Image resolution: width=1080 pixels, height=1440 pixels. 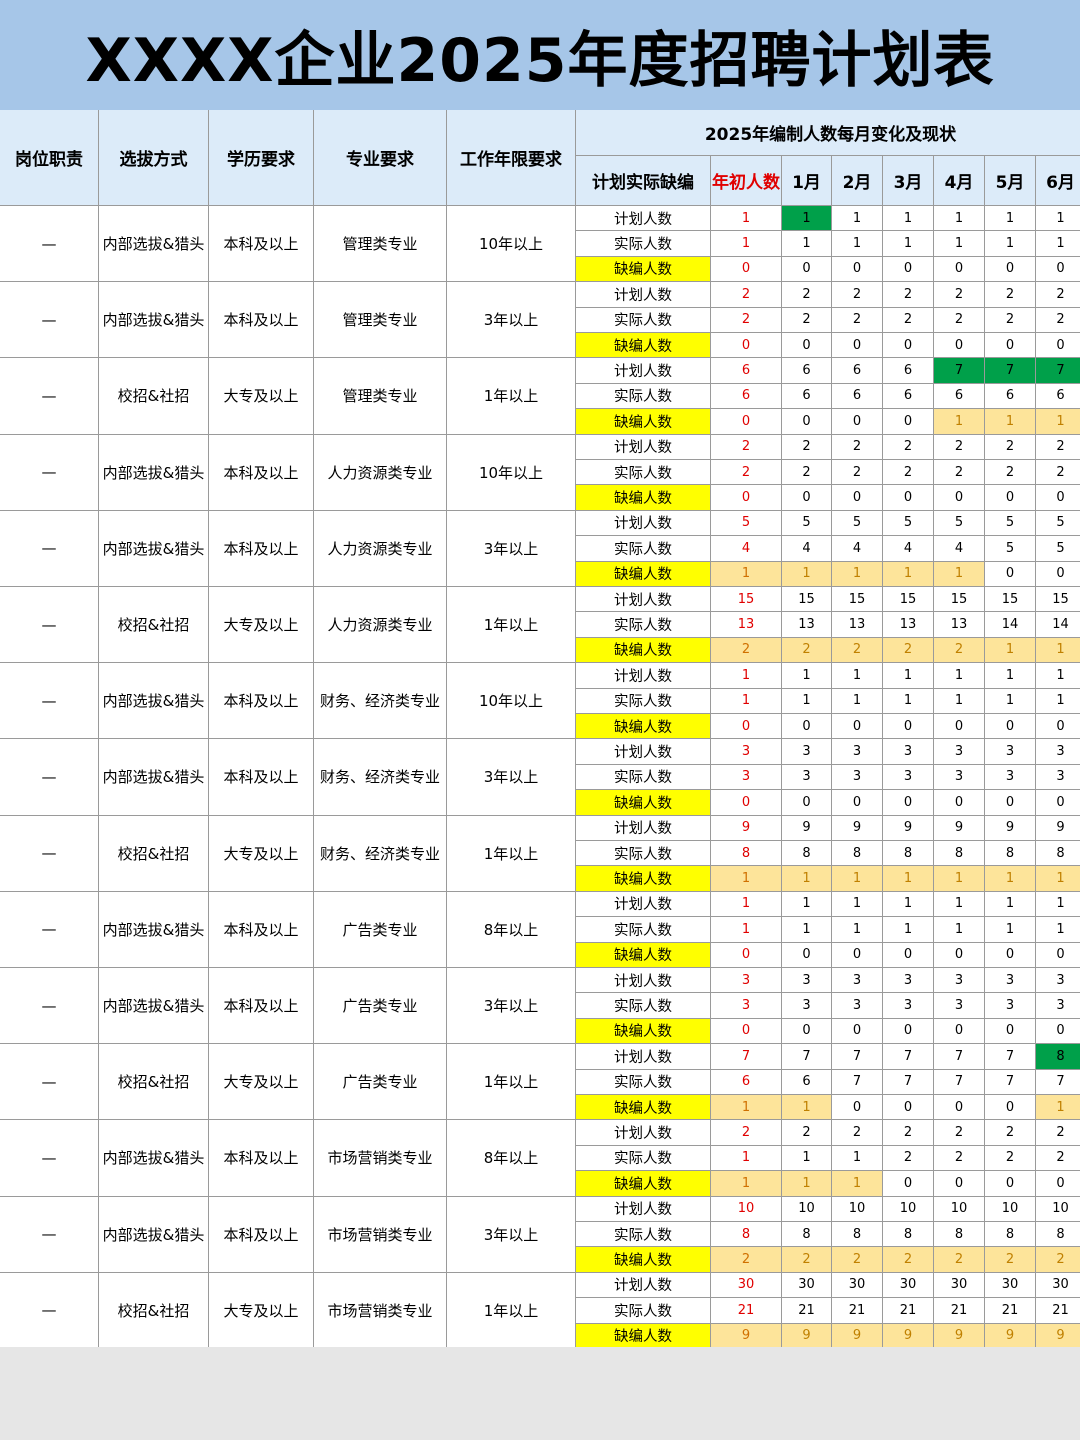 I want to click on cell-experience: 8年以上, so click(x=511, y=929).